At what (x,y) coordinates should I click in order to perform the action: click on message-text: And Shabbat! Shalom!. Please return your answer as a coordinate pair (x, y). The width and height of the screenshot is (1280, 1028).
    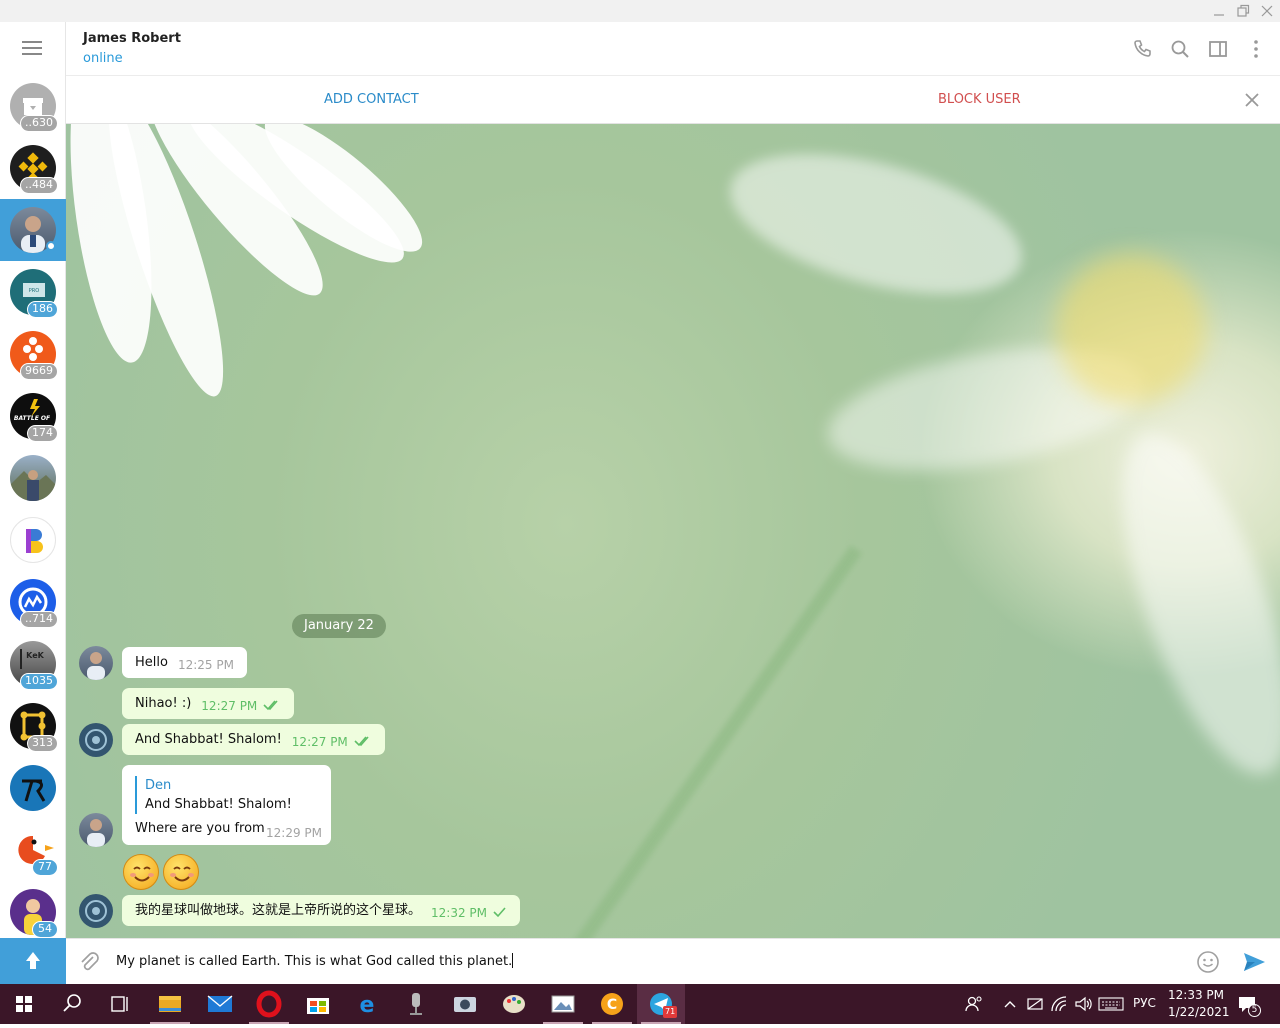
    Looking at the image, I should click on (208, 739).